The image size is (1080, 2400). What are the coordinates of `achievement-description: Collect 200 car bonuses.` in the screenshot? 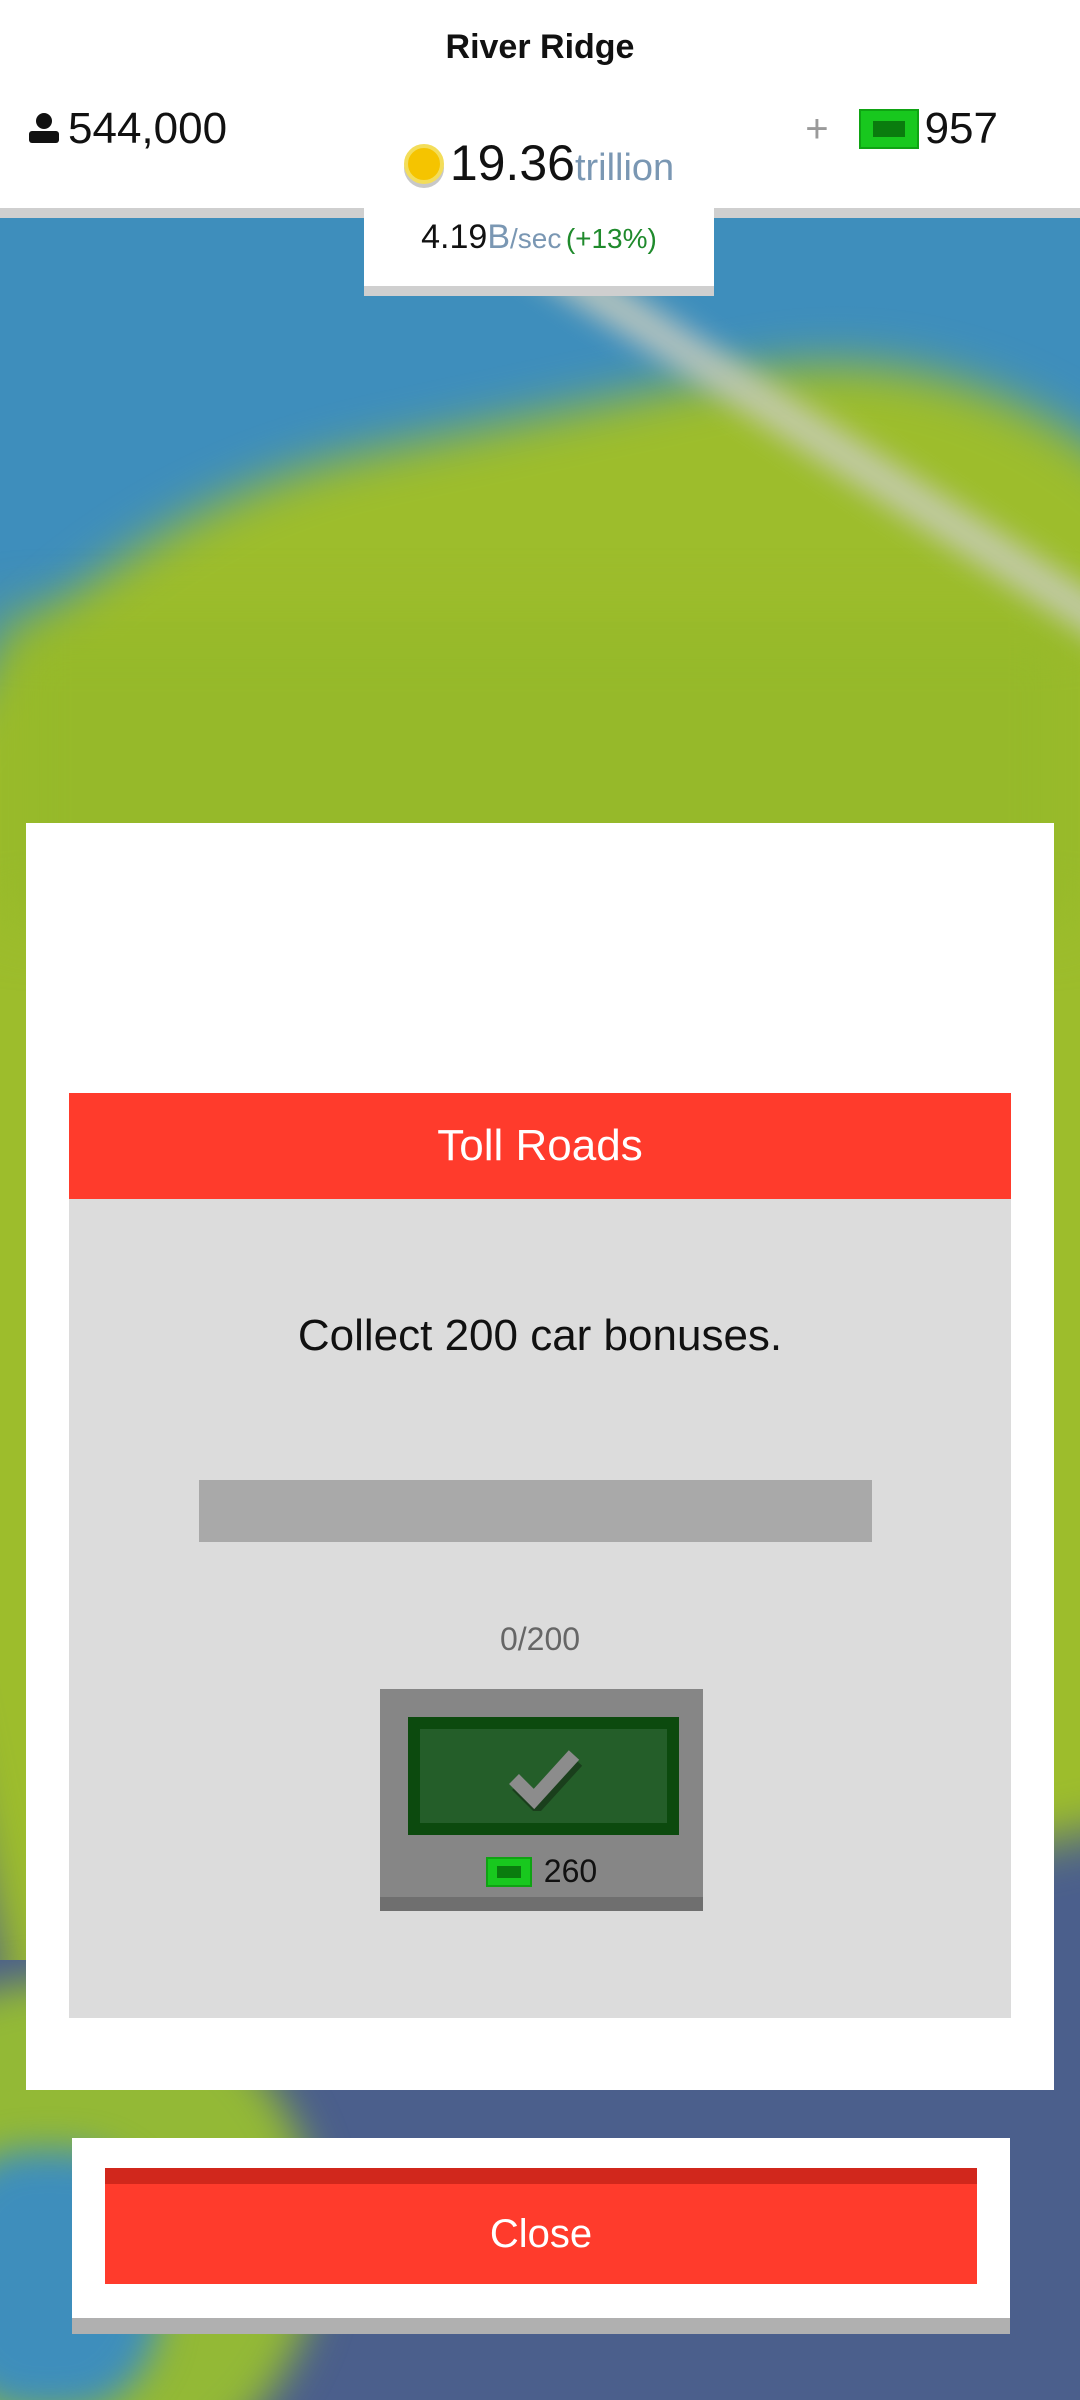 It's located at (540, 1335).